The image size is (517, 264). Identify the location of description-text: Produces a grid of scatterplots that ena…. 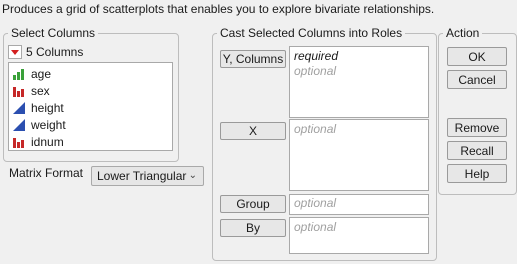
(218, 9).